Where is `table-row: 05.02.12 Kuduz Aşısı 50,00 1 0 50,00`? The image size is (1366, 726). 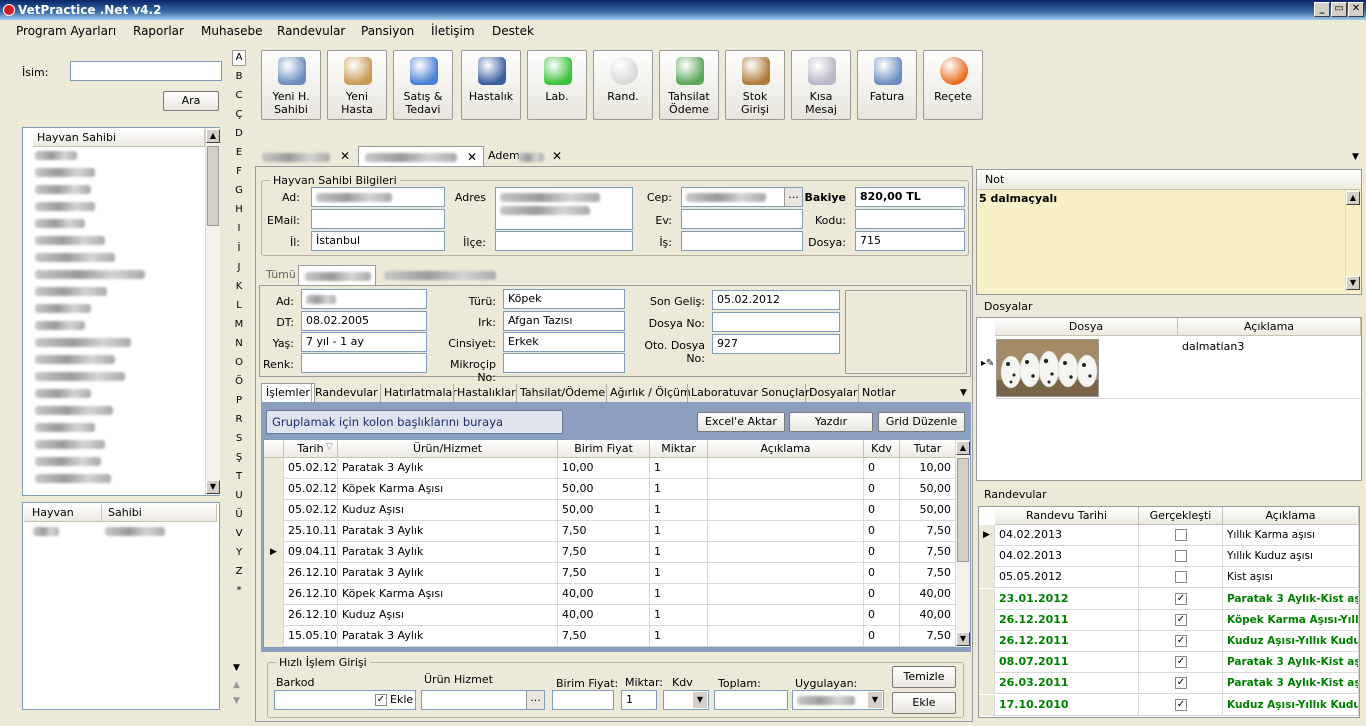 table-row: 05.02.12 Kuduz Aşısı 50,00 1 0 50,00 is located at coordinates (610, 510).